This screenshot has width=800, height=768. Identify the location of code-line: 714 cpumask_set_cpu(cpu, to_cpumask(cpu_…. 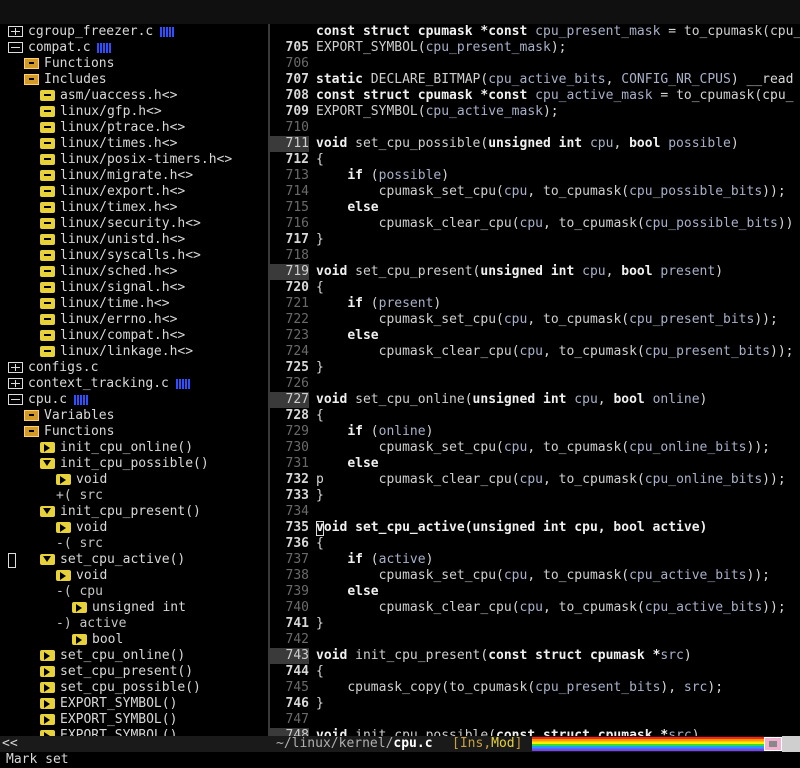
(535, 192).